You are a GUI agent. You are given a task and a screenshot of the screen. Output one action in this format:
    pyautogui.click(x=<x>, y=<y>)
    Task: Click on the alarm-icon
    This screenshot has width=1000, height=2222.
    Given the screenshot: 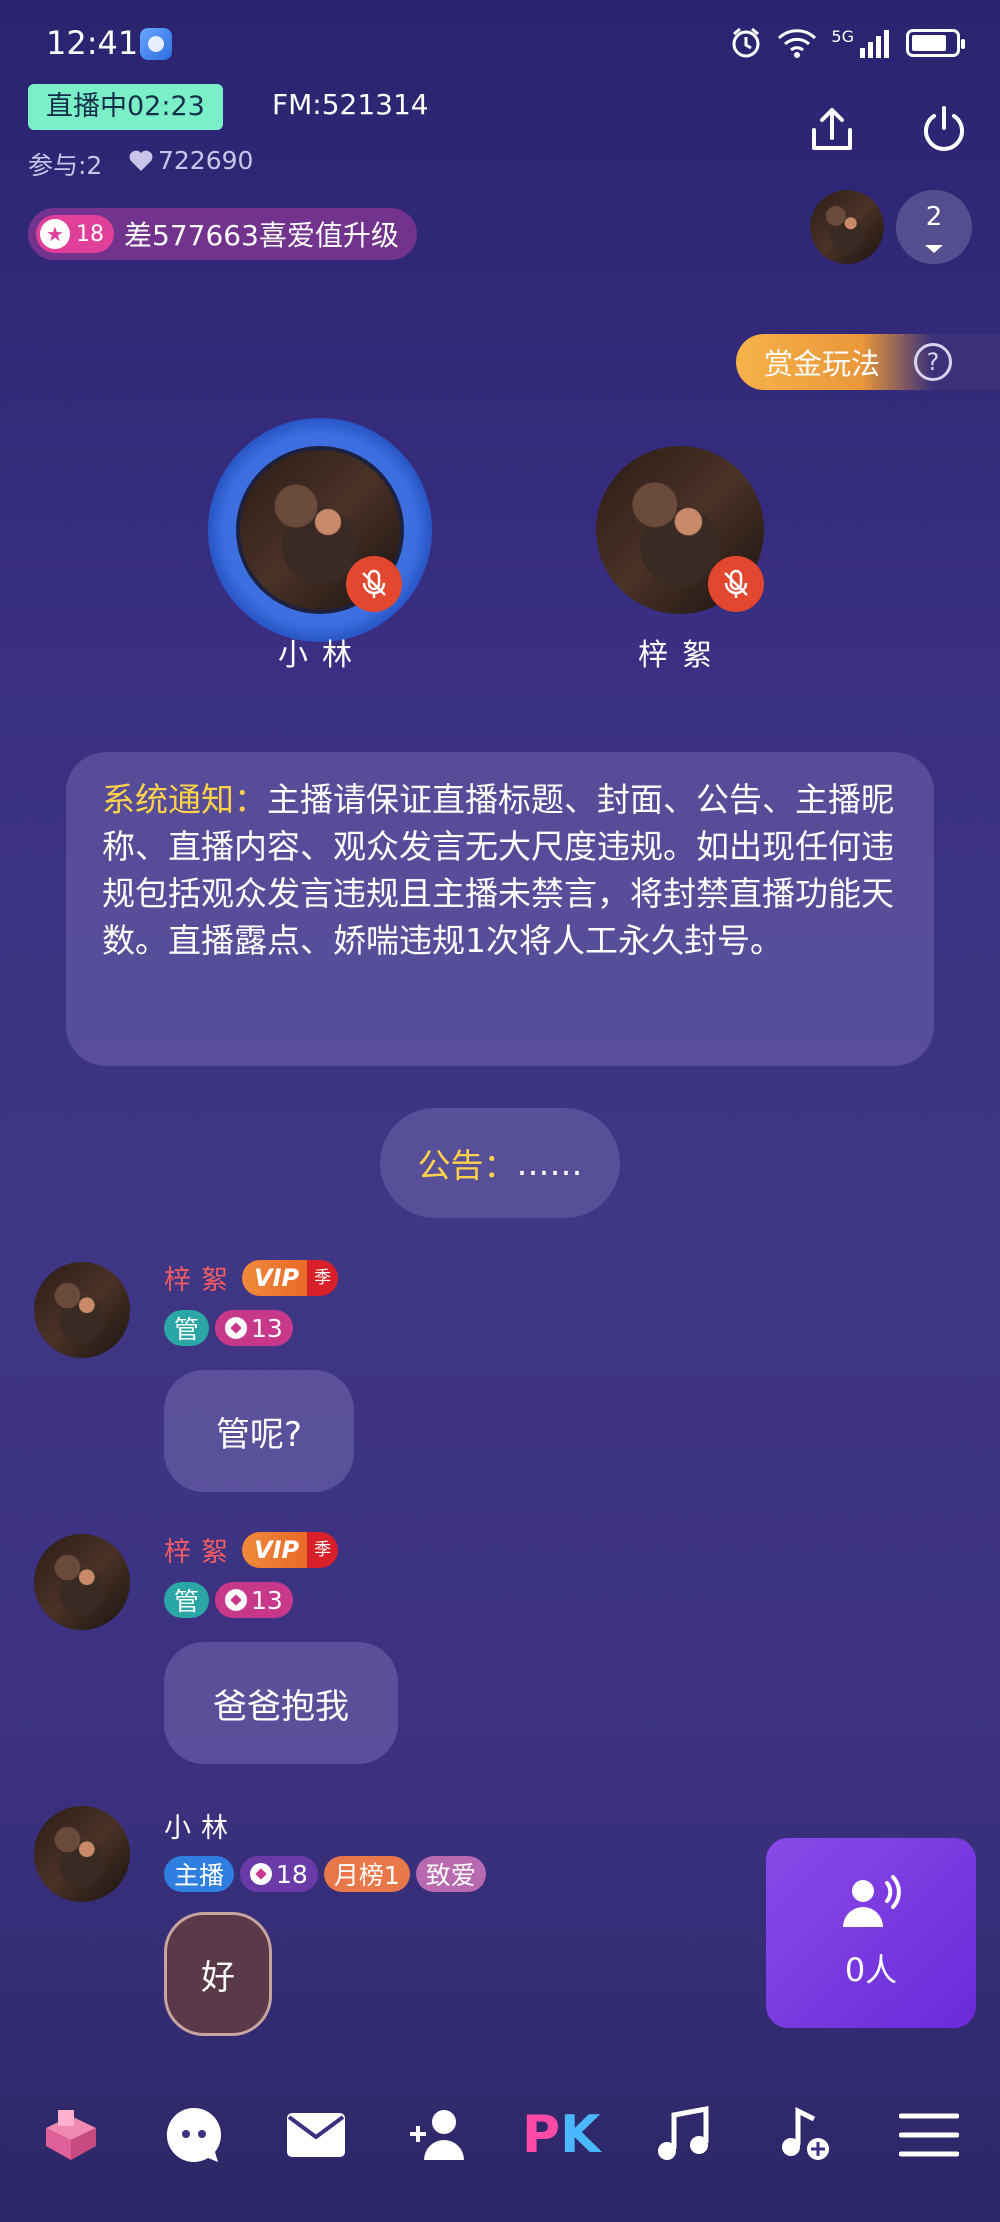 What is the action you would take?
    pyautogui.click(x=746, y=42)
    